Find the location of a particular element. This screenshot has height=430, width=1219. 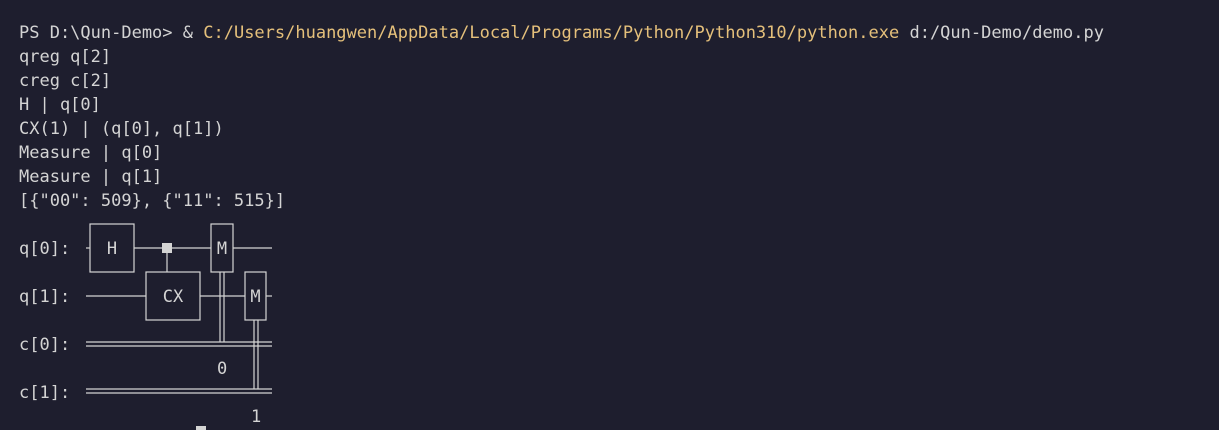

measure-q0-label: M is located at coordinates (222, 249).